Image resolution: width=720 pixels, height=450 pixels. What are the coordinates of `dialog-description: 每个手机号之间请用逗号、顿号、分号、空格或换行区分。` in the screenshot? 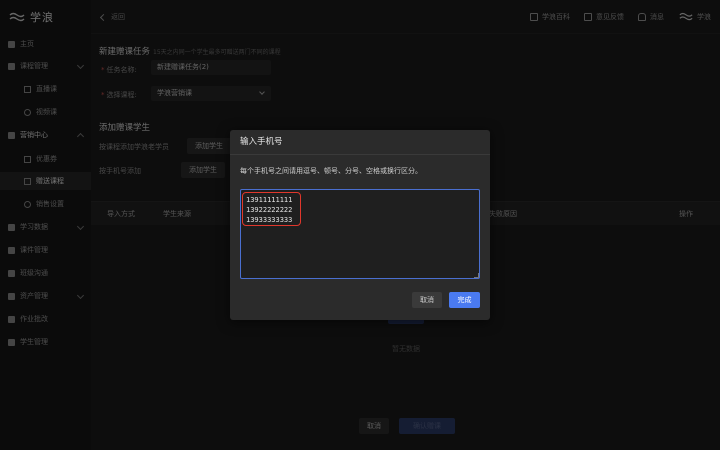 It's located at (331, 171).